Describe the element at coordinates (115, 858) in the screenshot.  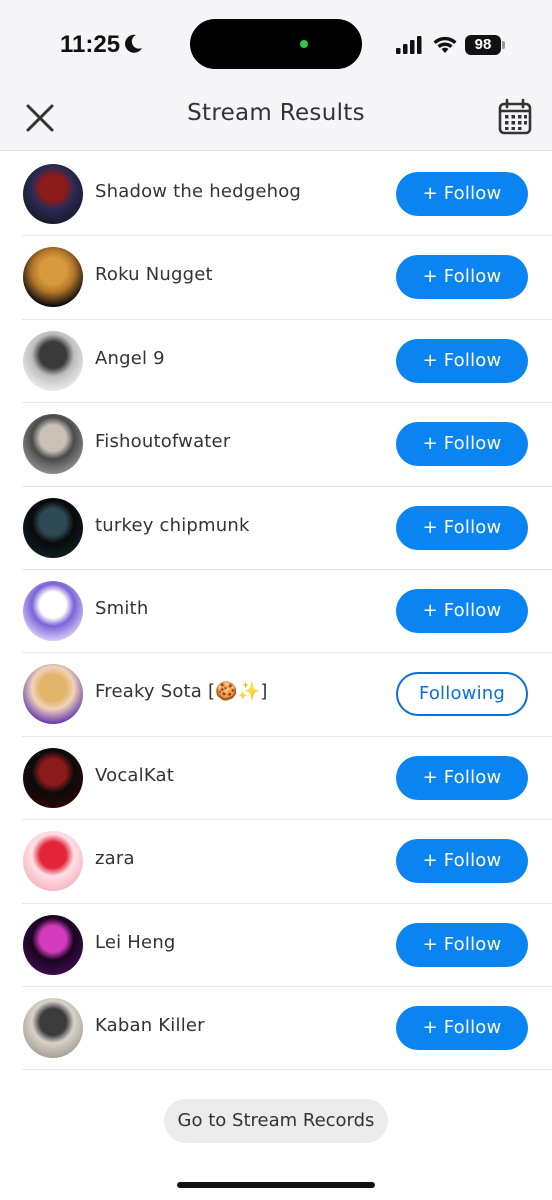
I see `user-name: zara` at that location.